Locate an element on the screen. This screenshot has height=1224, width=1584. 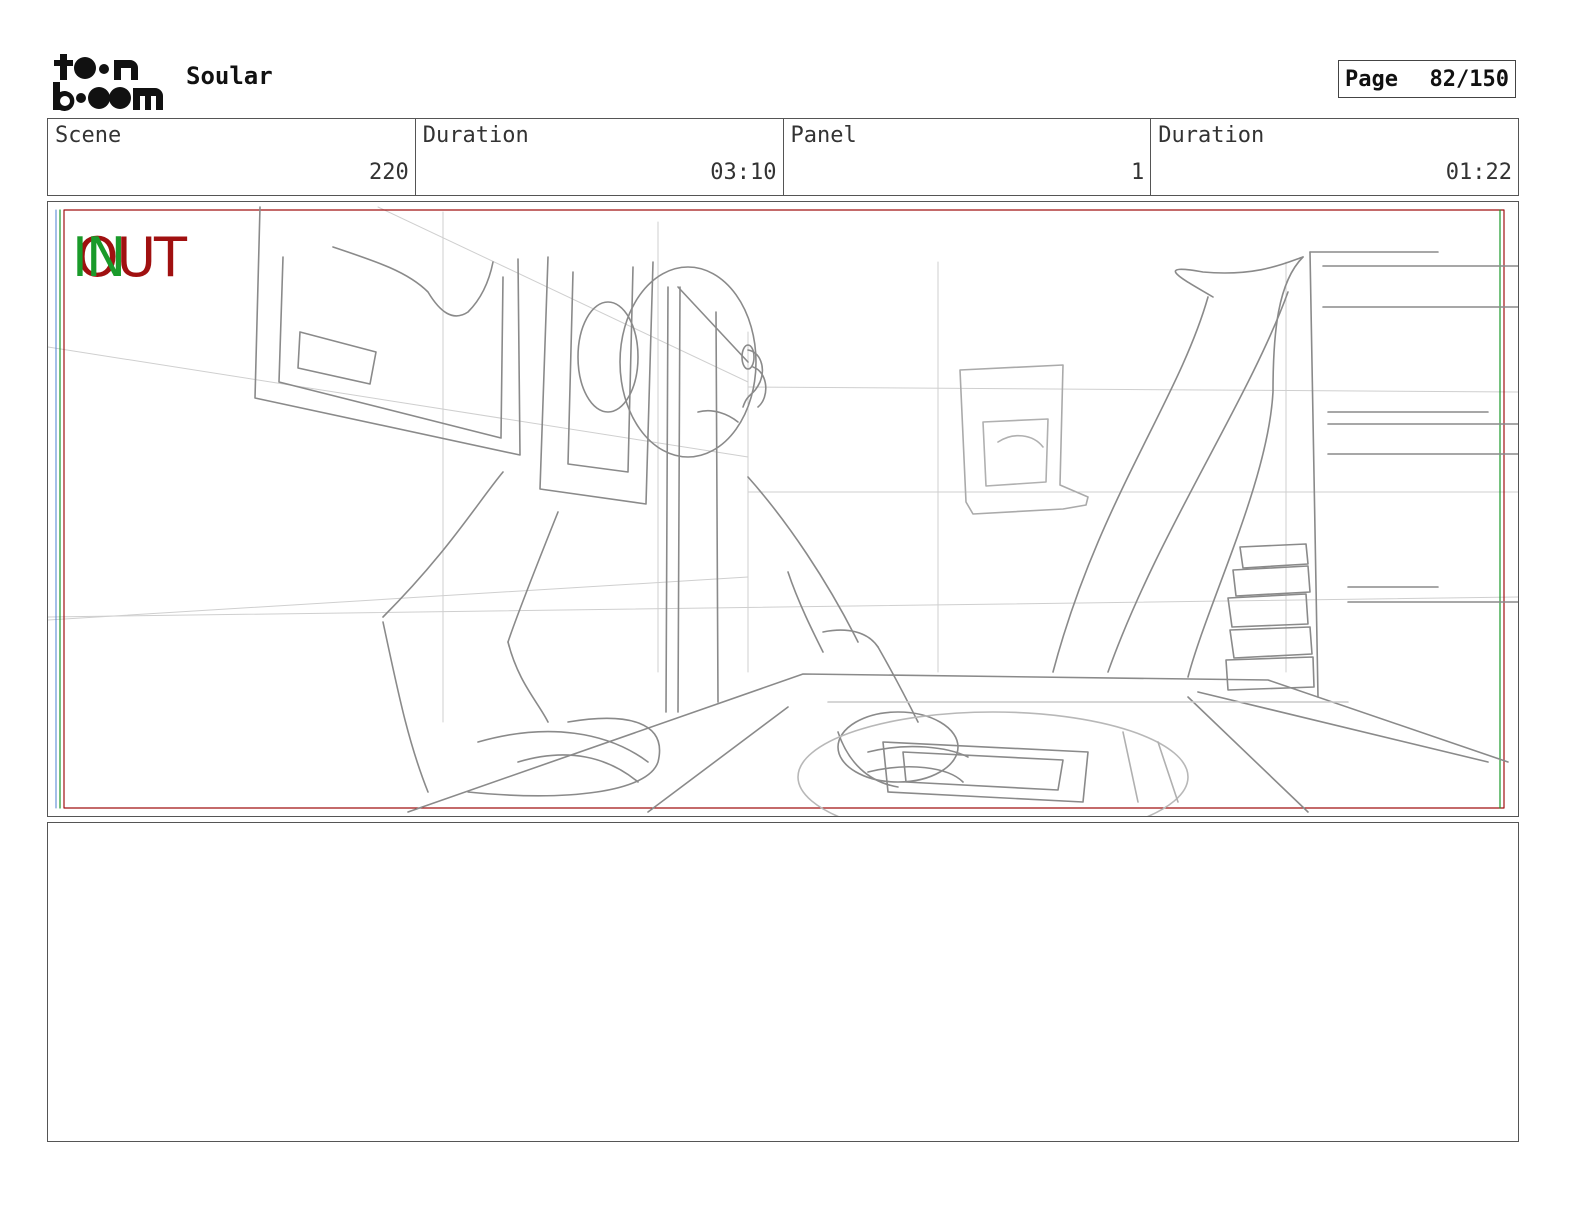
scene-cell: Scene 220 is located at coordinates (232, 157).